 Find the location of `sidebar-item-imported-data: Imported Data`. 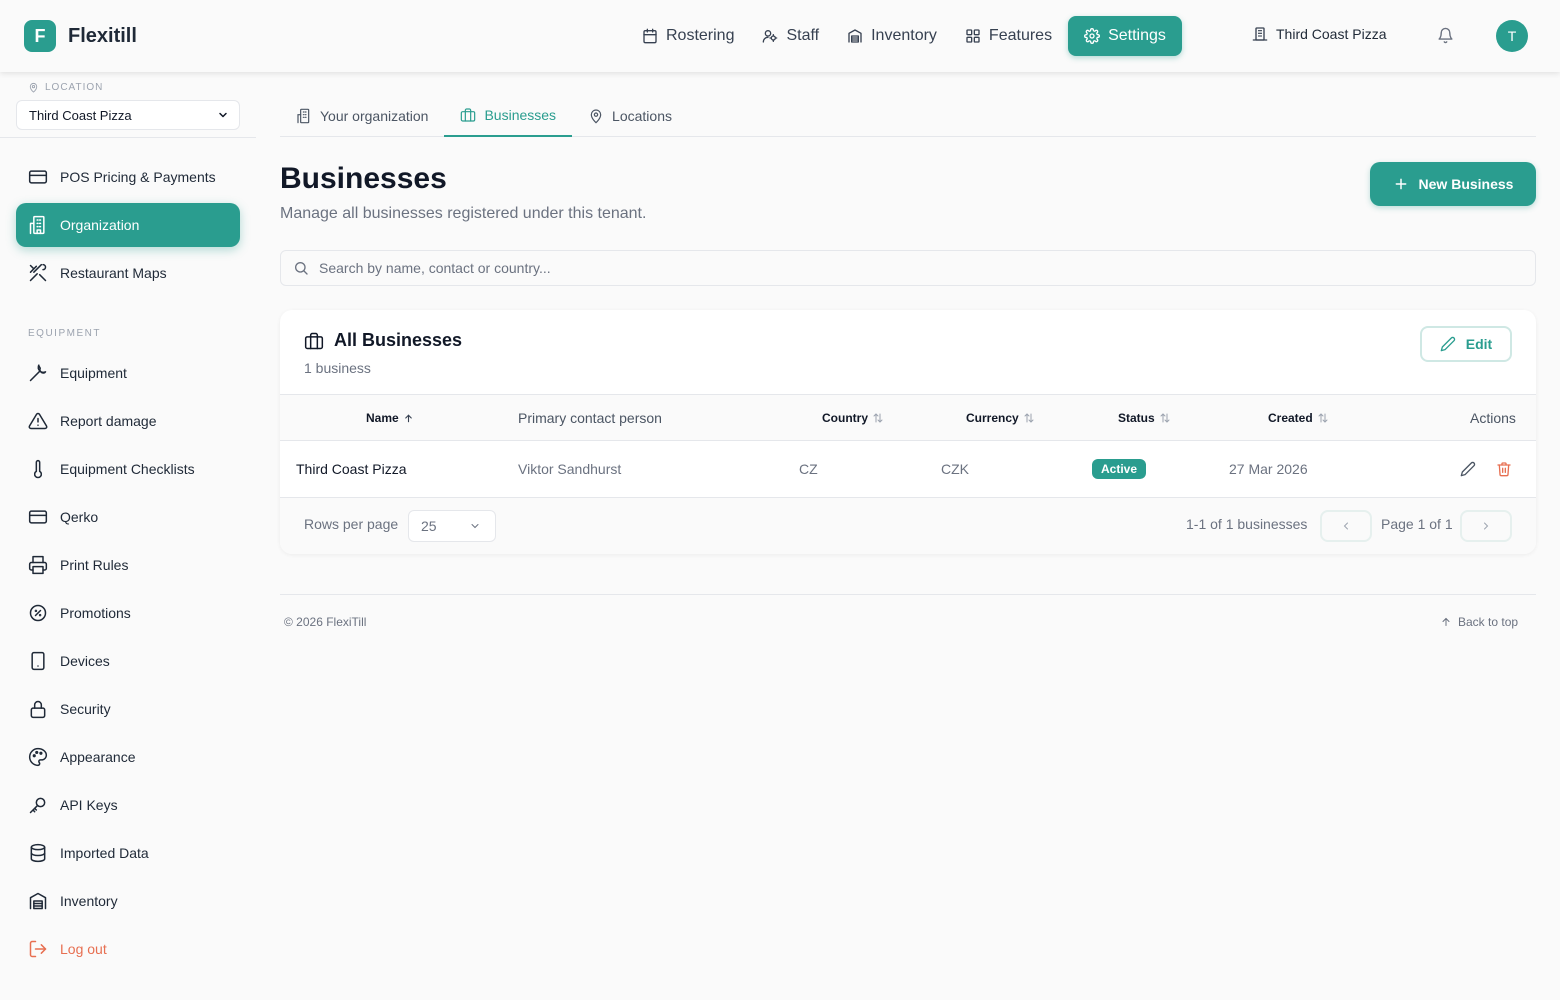

sidebar-item-imported-data: Imported Data is located at coordinates (128, 853).